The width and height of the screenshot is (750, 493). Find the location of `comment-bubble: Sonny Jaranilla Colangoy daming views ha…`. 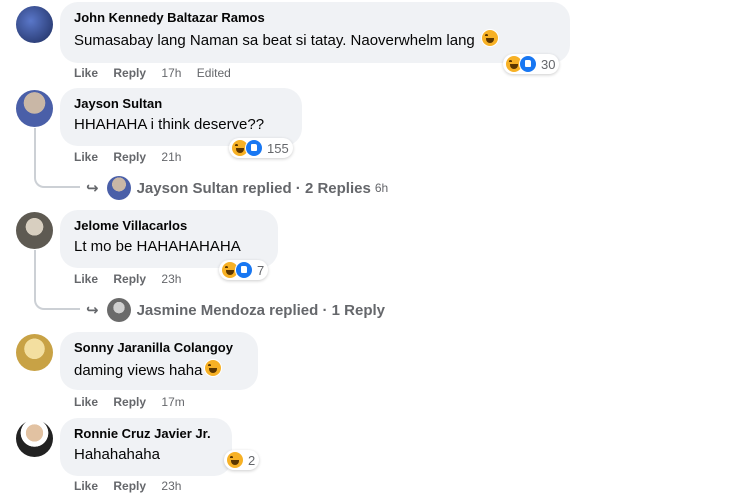

comment-bubble: Sonny Jaranilla Colangoy daming views ha… is located at coordinates (159, 361).